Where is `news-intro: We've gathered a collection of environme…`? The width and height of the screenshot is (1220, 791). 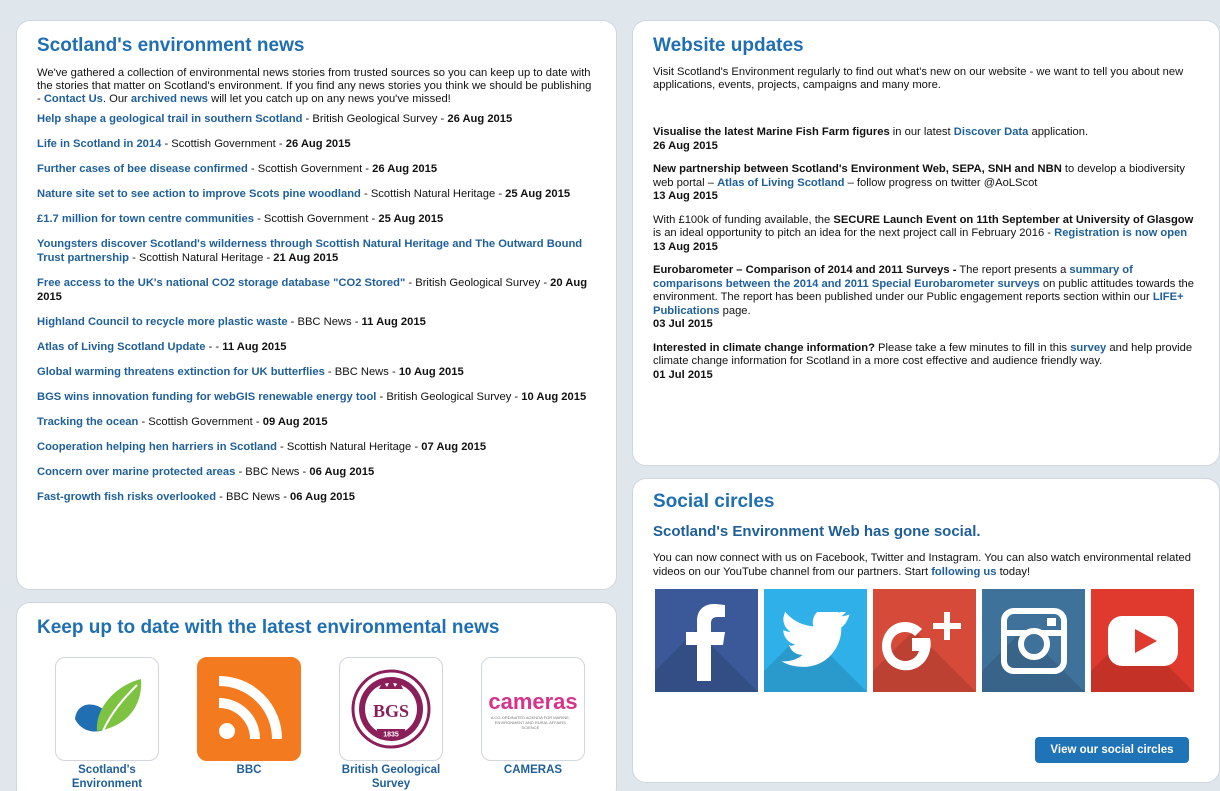 news-intro: We've gathered a collection of environme… is located at coordinates (314, 86).